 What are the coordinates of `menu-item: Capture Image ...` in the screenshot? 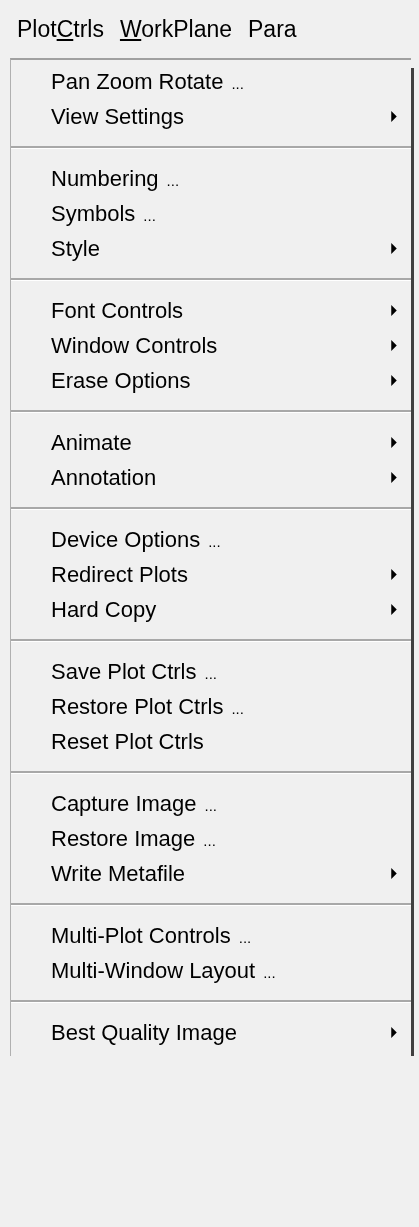 It's located at (211, 803).